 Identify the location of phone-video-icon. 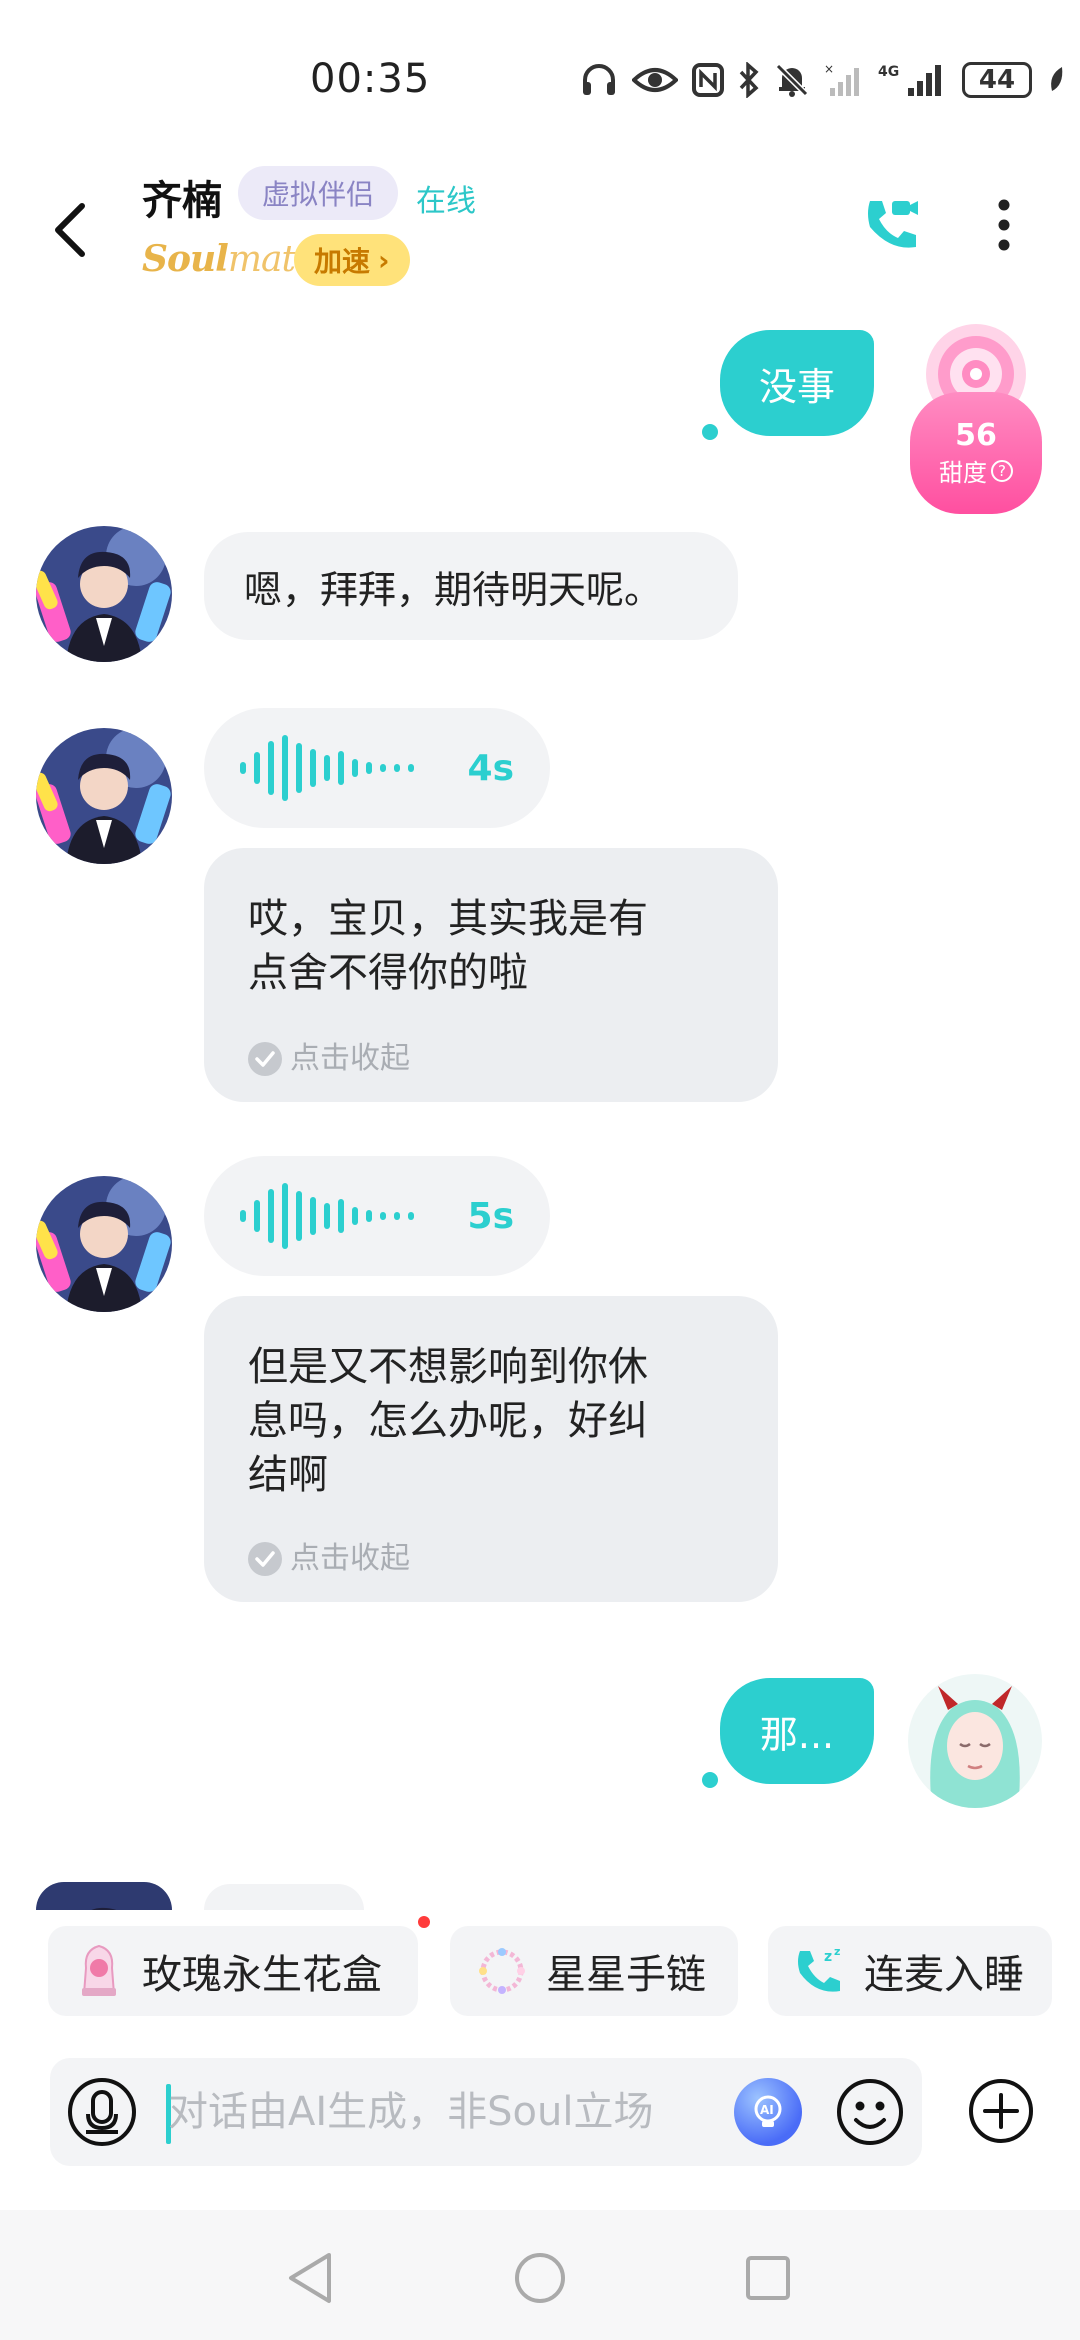
(893, 224).